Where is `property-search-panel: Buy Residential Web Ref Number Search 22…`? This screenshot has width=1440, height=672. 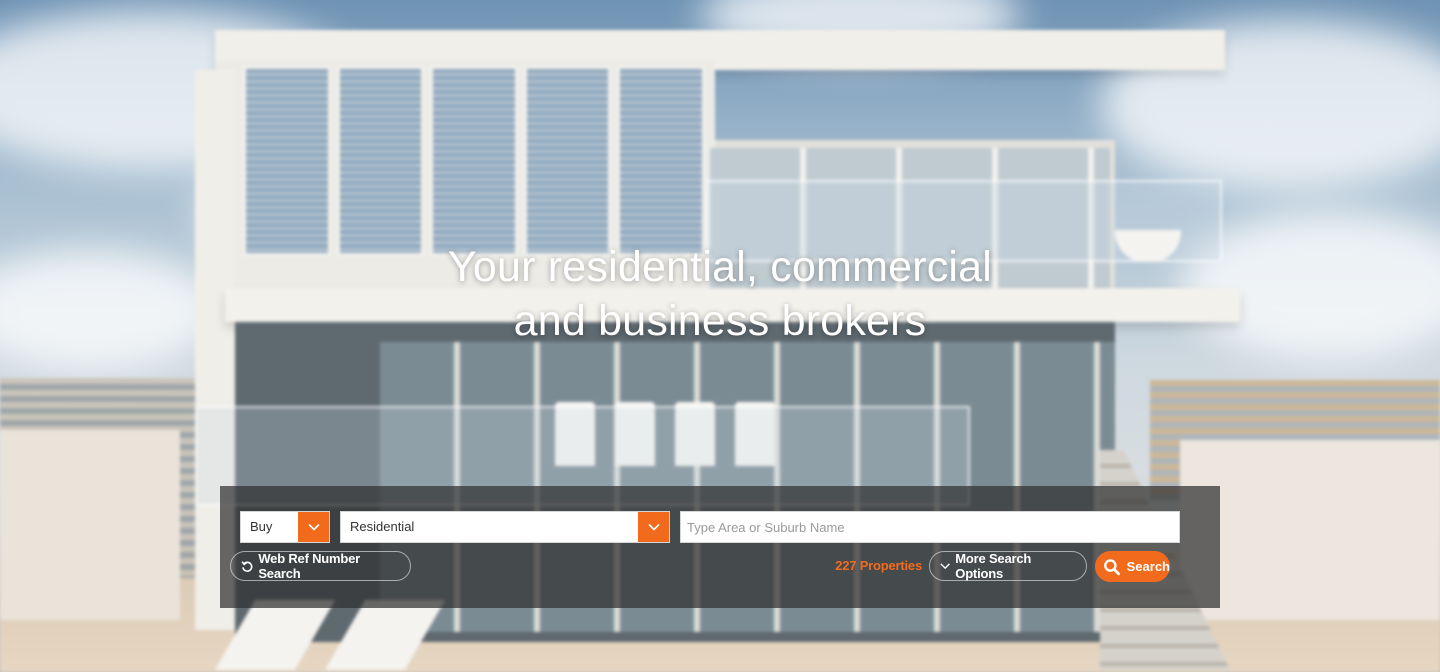
property-search-panel: Buy Residential Web Ref Number Search 22… is located at coordinates (720, 547).